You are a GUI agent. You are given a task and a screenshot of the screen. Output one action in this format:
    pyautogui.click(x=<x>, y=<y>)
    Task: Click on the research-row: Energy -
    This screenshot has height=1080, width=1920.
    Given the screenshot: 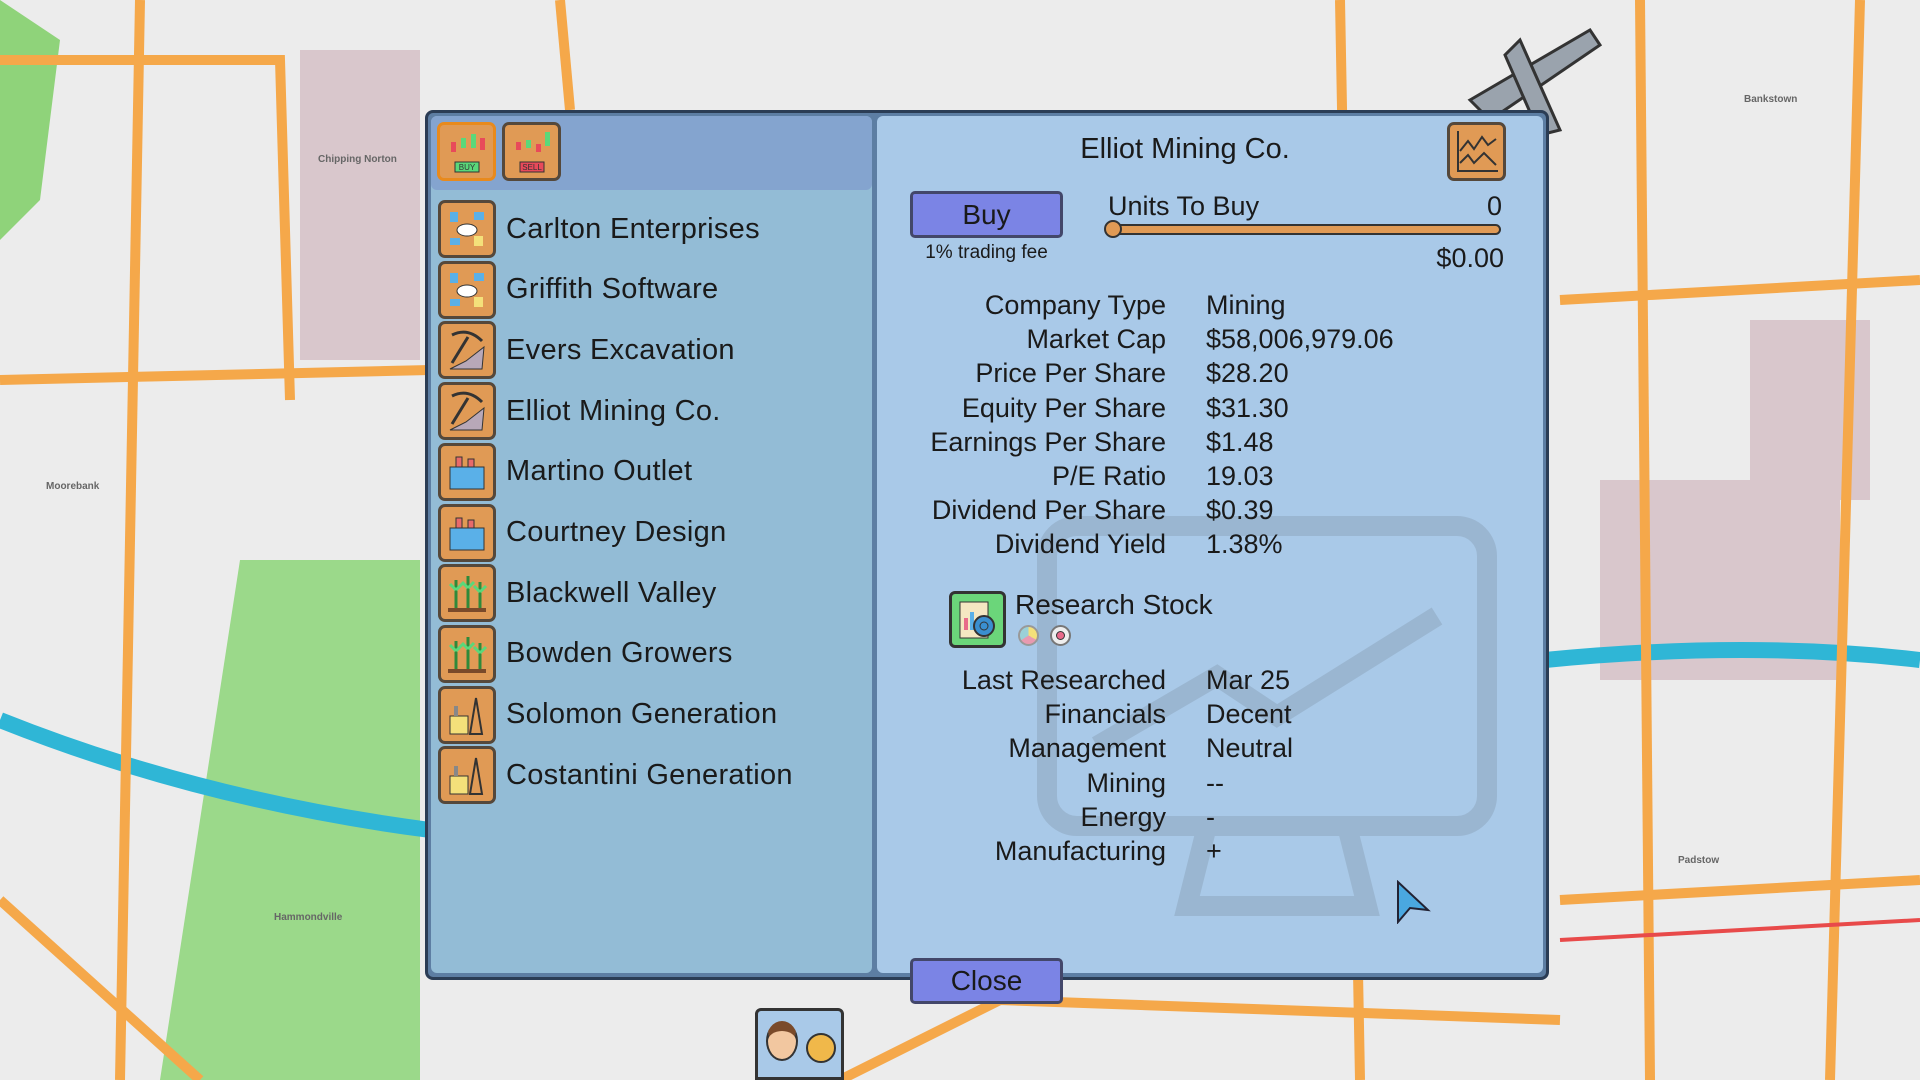 What is the action you would take?
    pyautogui.click(x=1205, y=819)
    